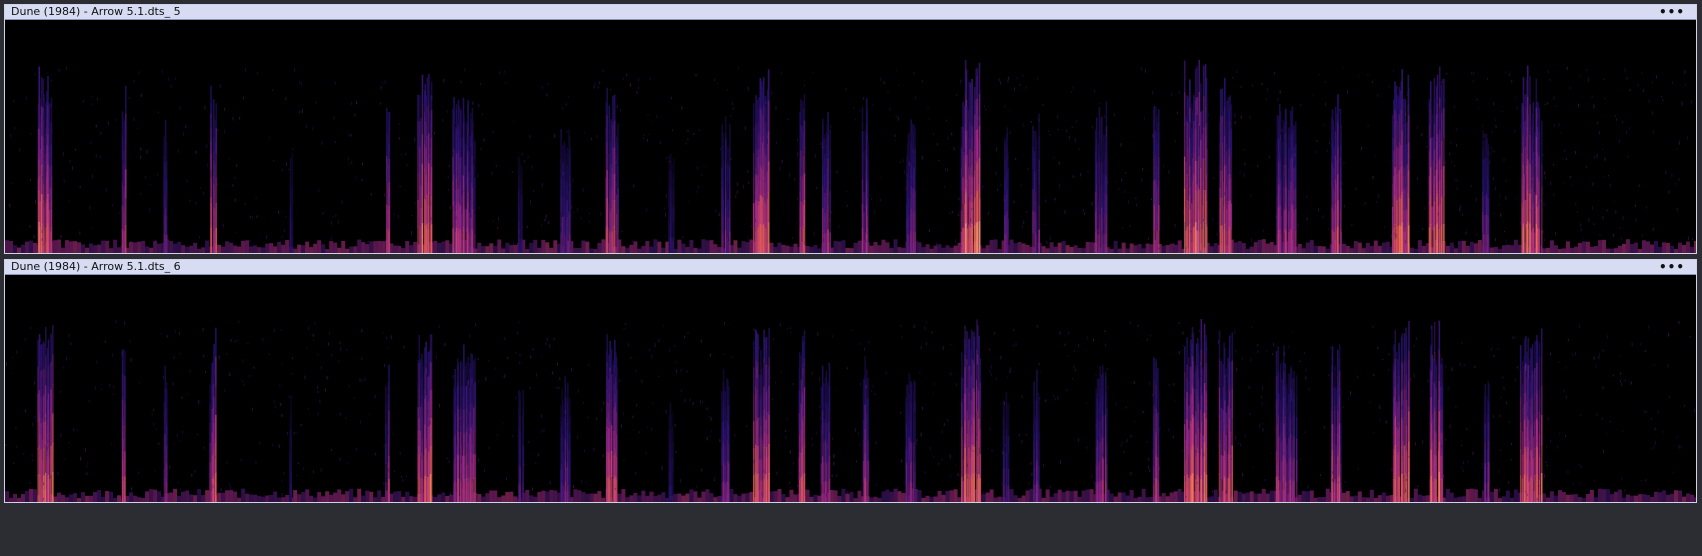  I want to click on track-name-label: Dune (1984) - Arrow 5.1.dts_ 5, so click(96, 12).